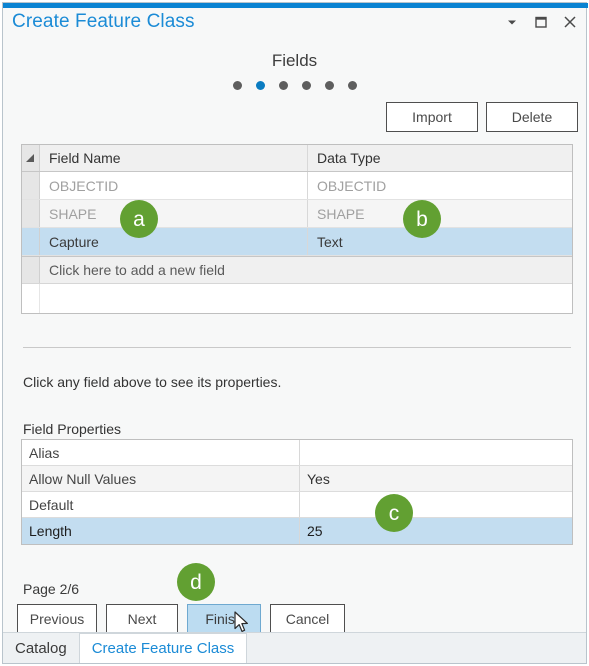 The width and height of the screenshot is (589, 666). I want to click on annotation-badge-a: a, so click(139, 219).